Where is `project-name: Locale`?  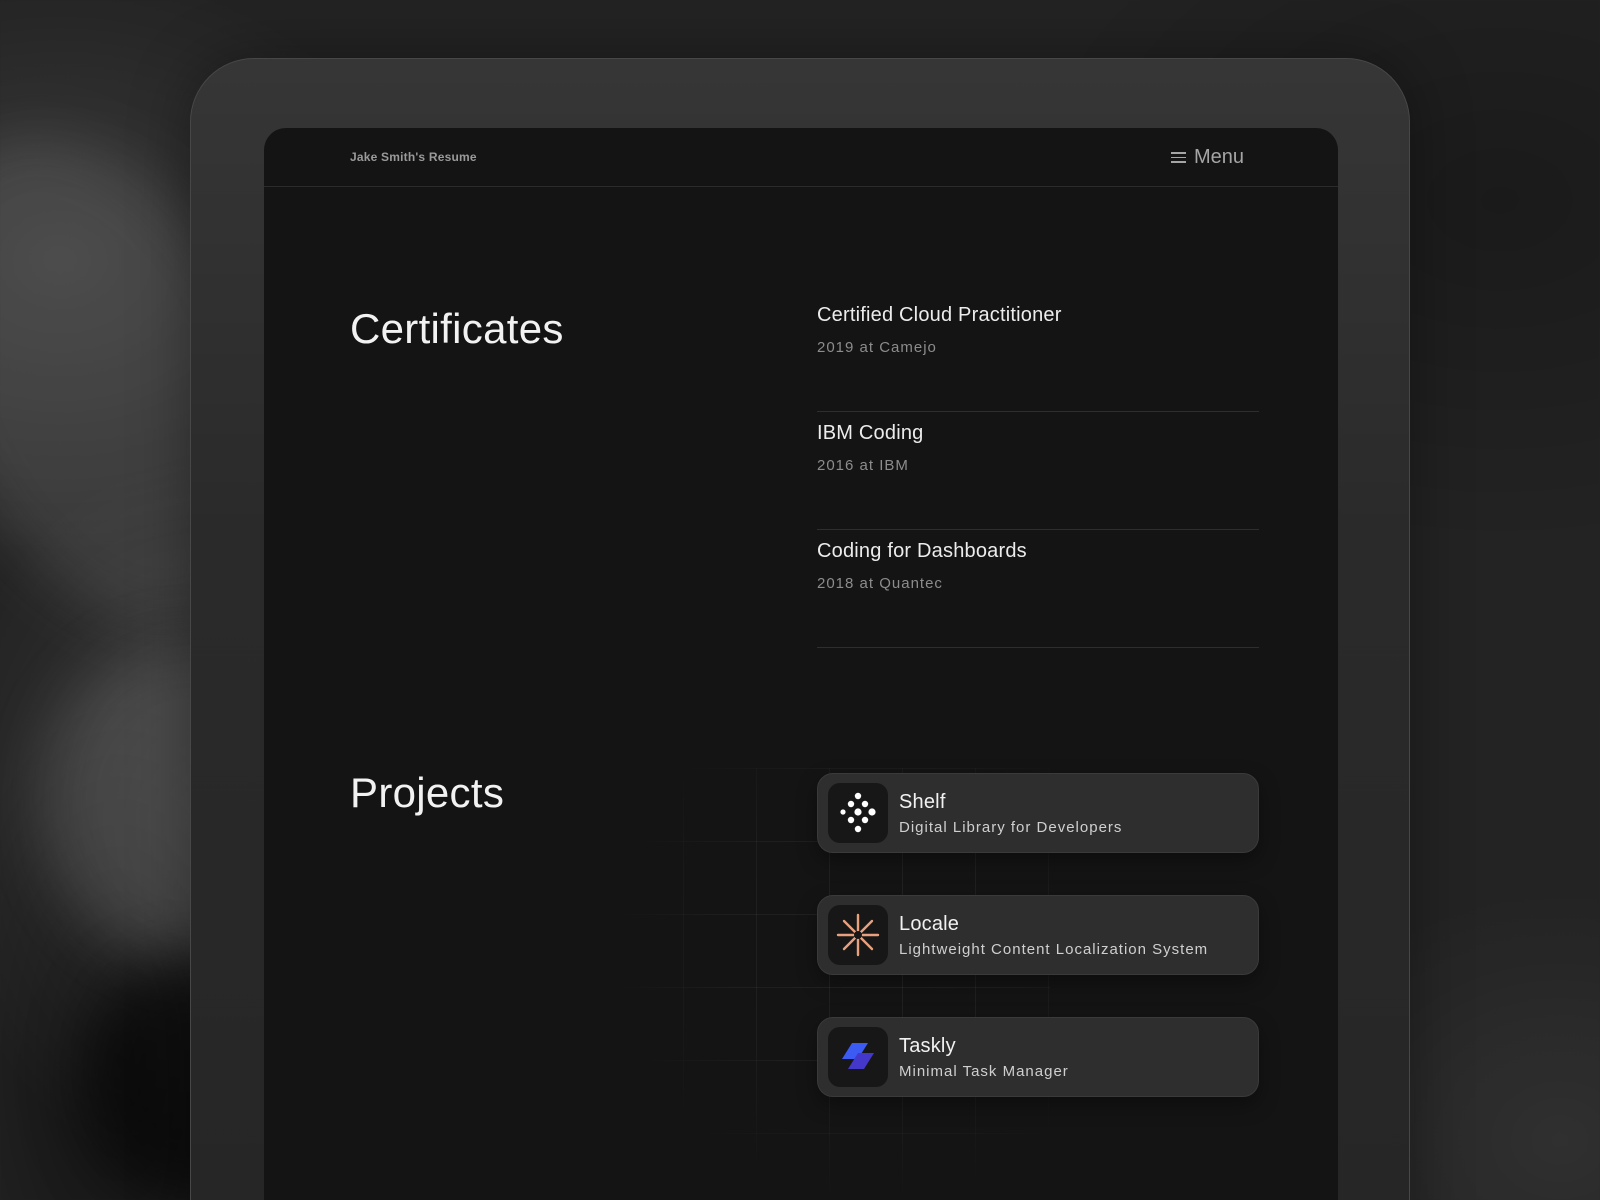
project-name: Locale is located at coordinates (929, 923).